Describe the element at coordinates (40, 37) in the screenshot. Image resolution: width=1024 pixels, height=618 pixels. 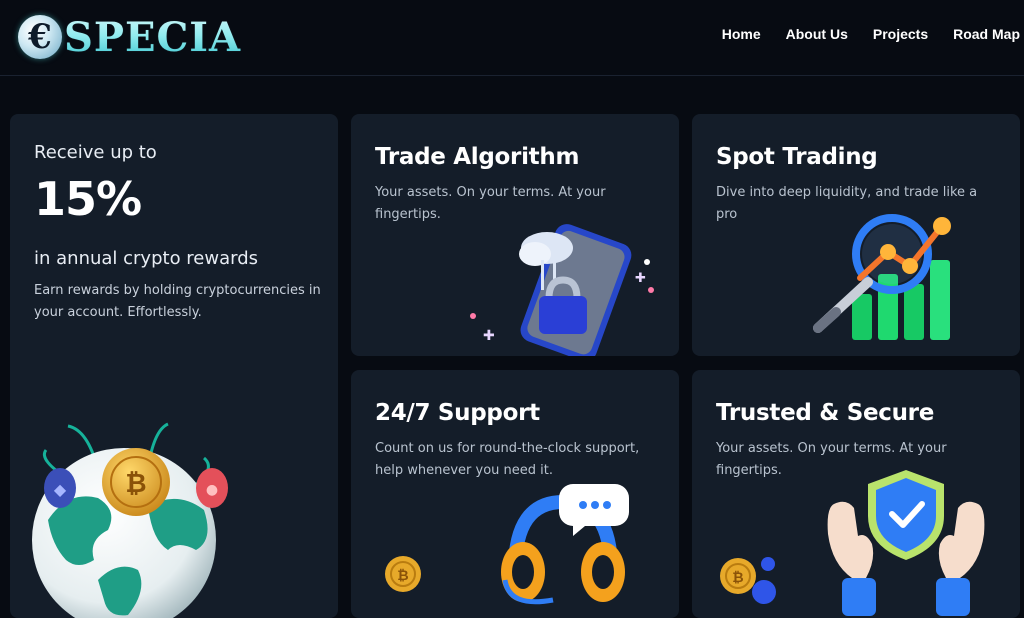
I see `logo-mark-icon: €` at that location.